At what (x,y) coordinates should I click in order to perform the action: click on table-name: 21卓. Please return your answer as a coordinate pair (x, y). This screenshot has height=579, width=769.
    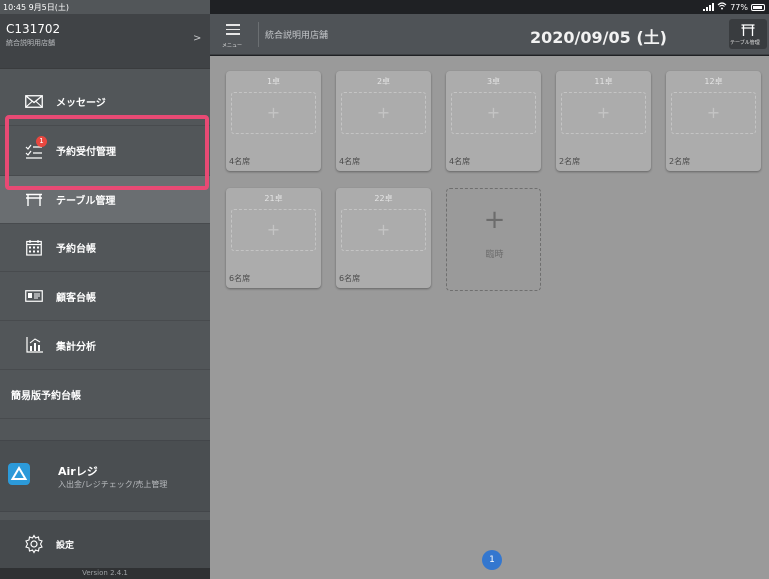
    Looking at the image, I should click on (273, 198).